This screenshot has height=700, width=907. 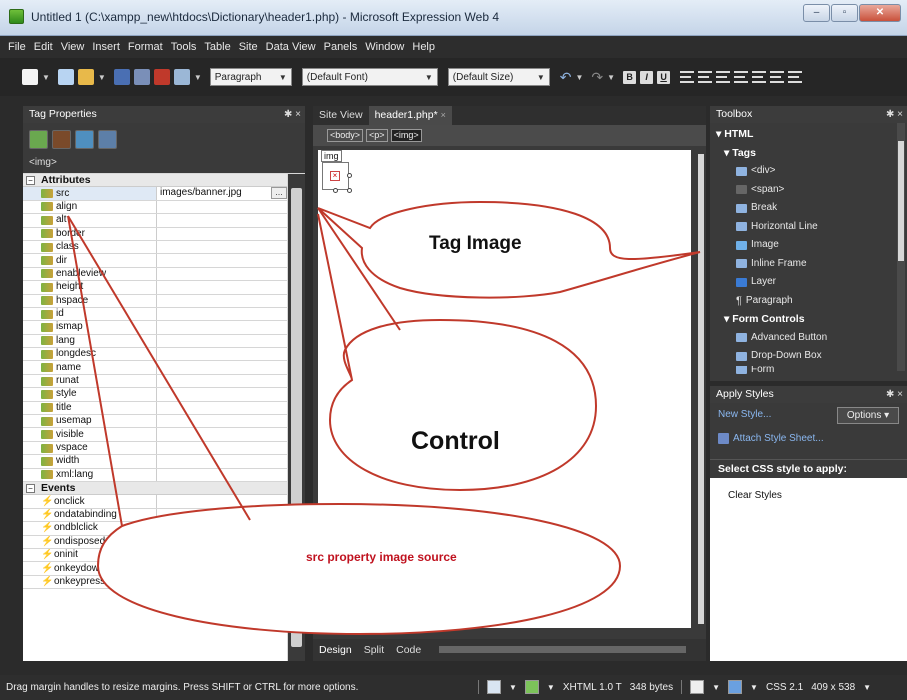 What do you see at coordinates (331, 156) in the screenshot?
I see `img-tag-chip: img` at bounding box center [331, 156].